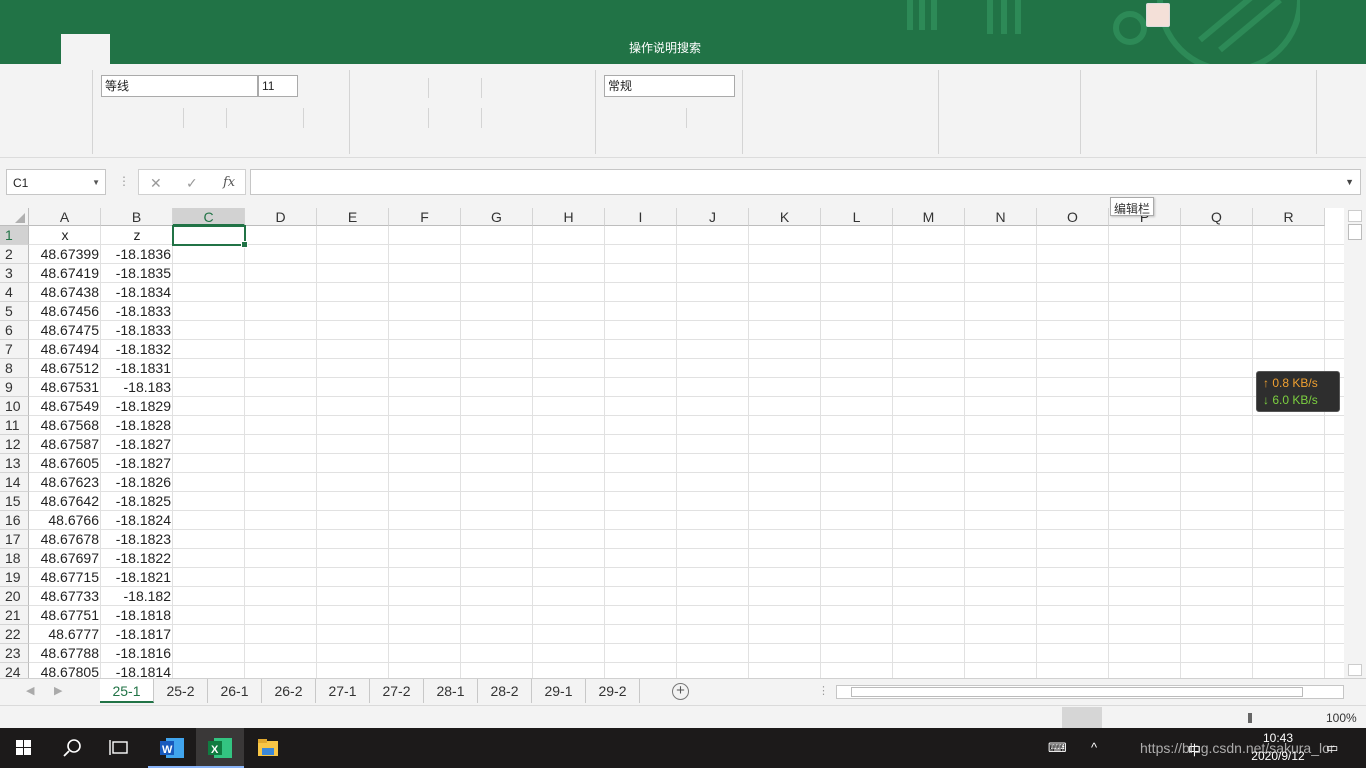 This screenshot has height=771, width=1366. Describe the element at coordinates (65, 520) in the screenshot. I see `cell-a: 48.6766` at that location.